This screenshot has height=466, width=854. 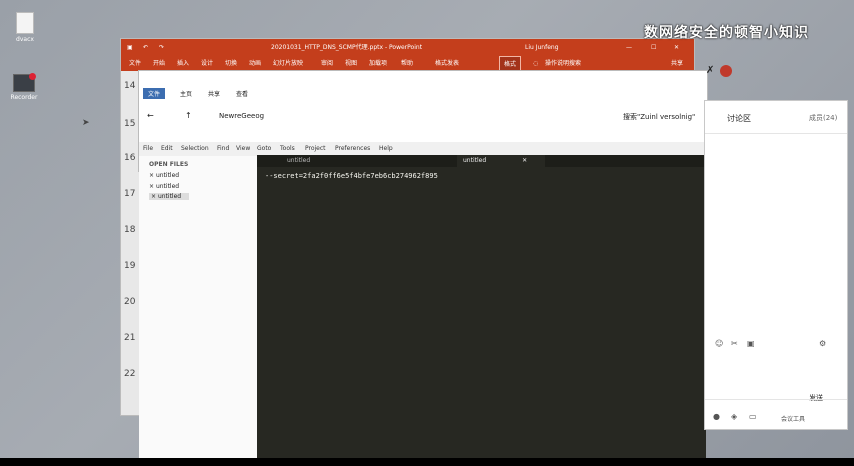 I want to click on address-bar: NewreGeeog, so click(x=241, y=116).